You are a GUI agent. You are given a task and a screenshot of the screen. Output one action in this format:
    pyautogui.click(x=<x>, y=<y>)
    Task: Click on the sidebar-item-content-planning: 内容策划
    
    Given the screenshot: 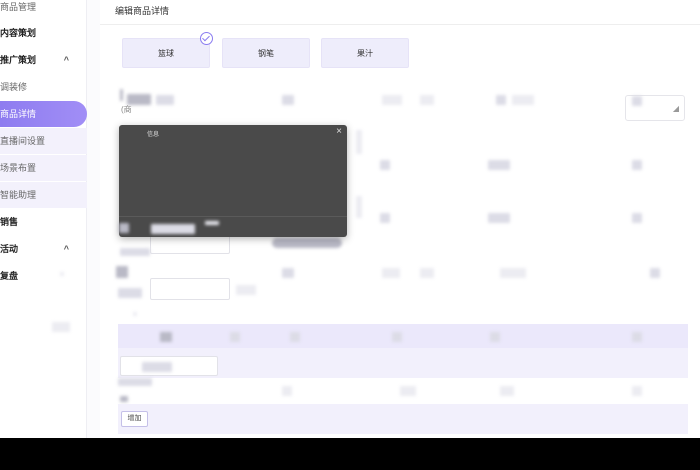 What is the action you would take?
    pyautogui.click(x=43, y=33)
    